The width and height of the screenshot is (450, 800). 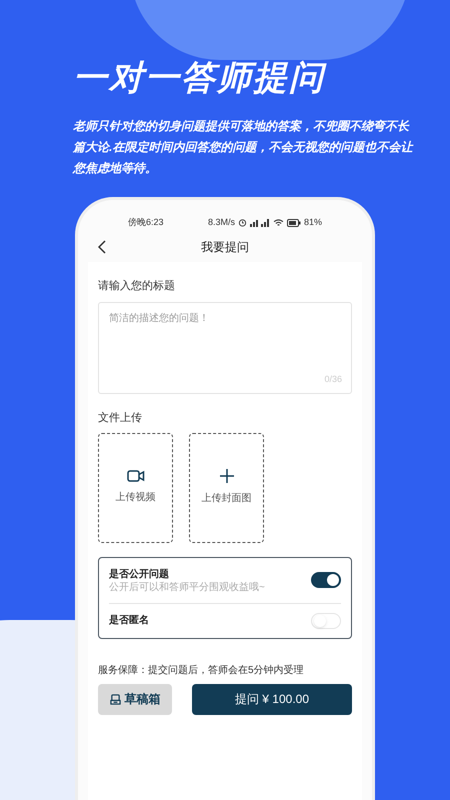 I want to click on upload-tile: 上传封面图, so click(x=226, y=487).